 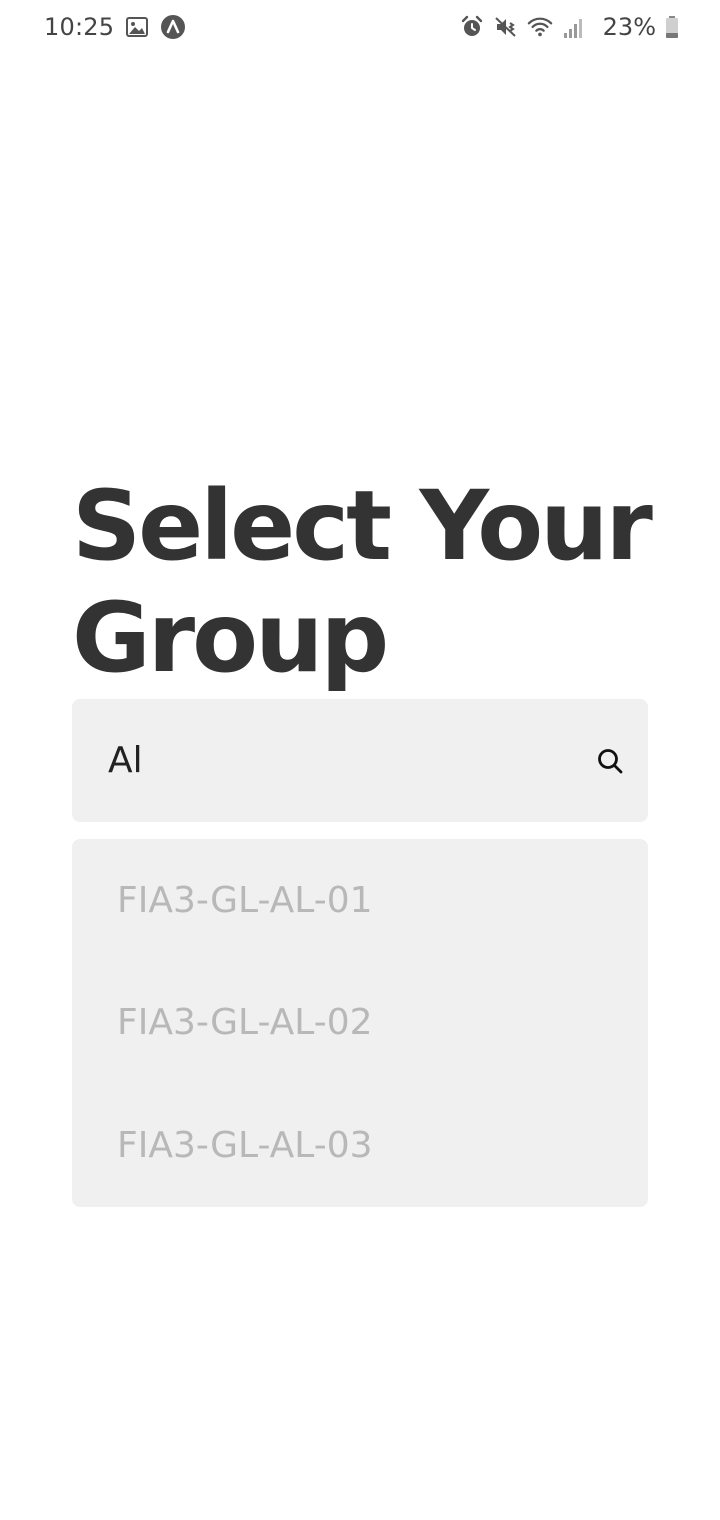 I want to click on page-title: Select Your Group, so click(x=362, y=582).